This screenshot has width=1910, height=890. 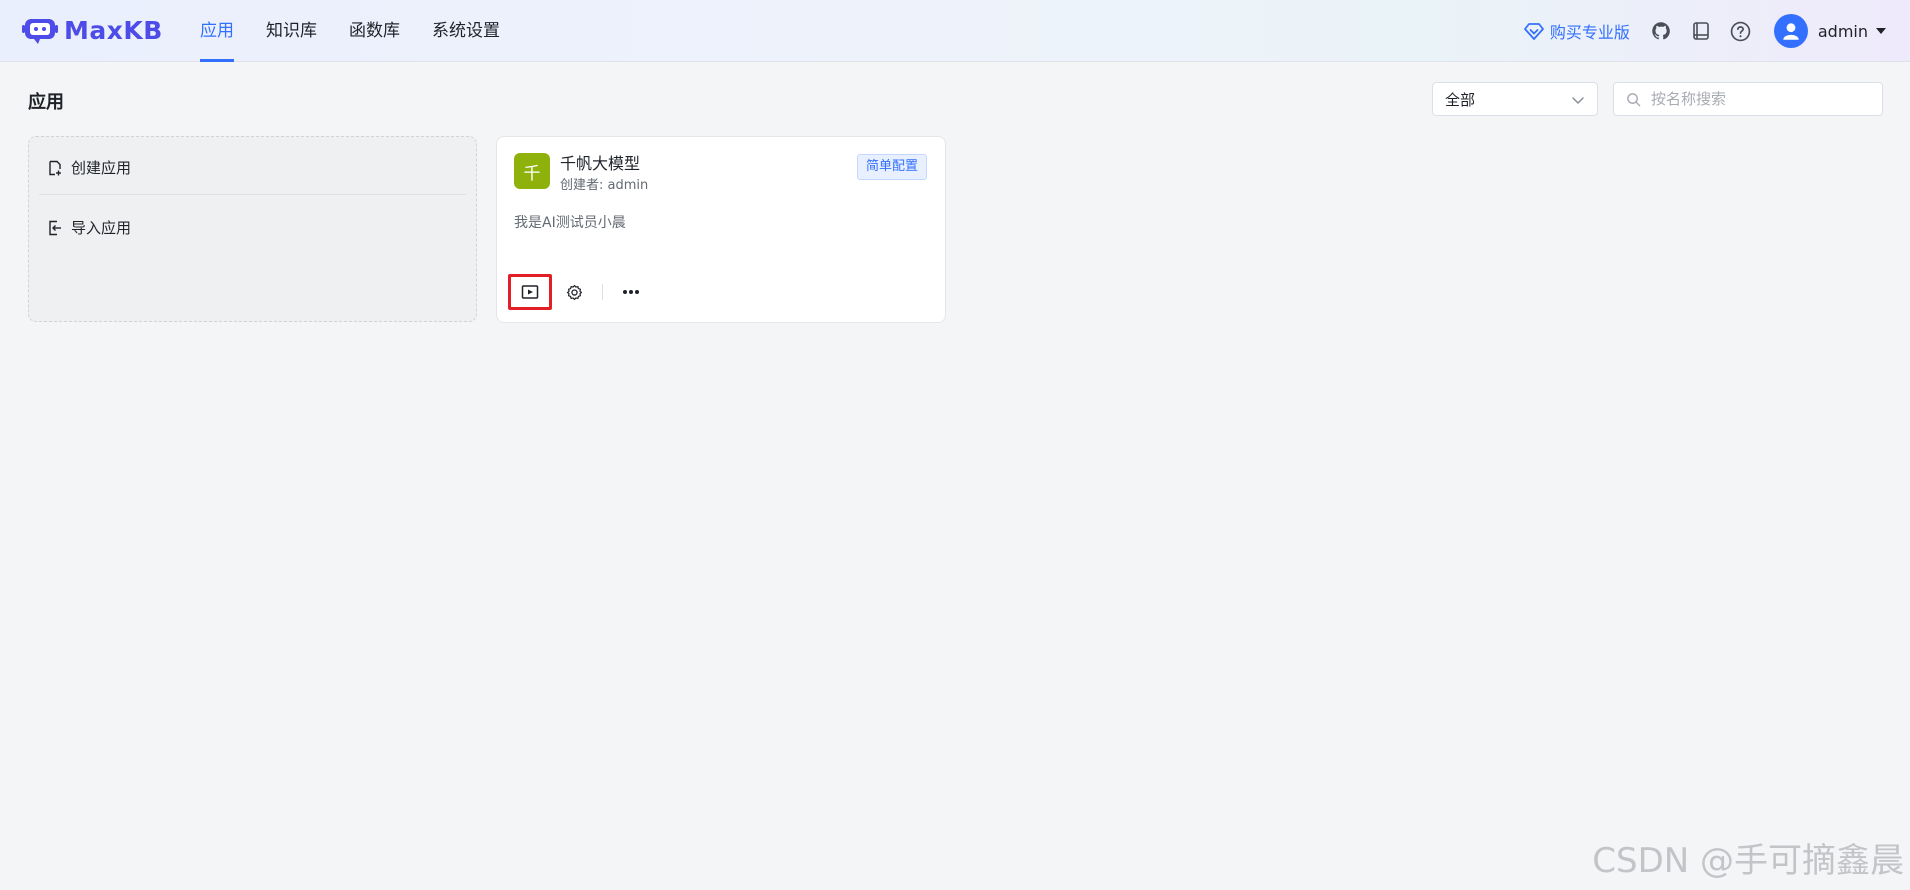 I want to click on logo: MaxKB, so click(x=92, y=30).